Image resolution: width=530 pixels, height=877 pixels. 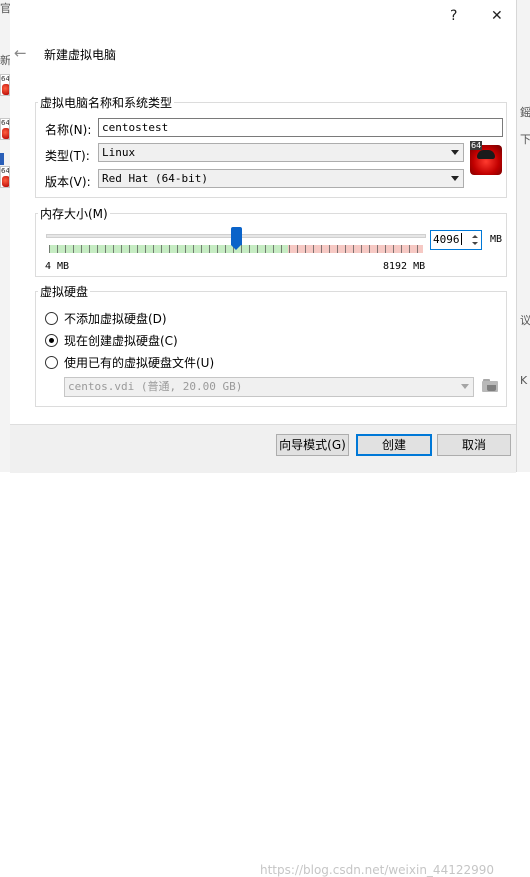 I want to click on memory-unit-label: MB, so click(x=496, y=239).